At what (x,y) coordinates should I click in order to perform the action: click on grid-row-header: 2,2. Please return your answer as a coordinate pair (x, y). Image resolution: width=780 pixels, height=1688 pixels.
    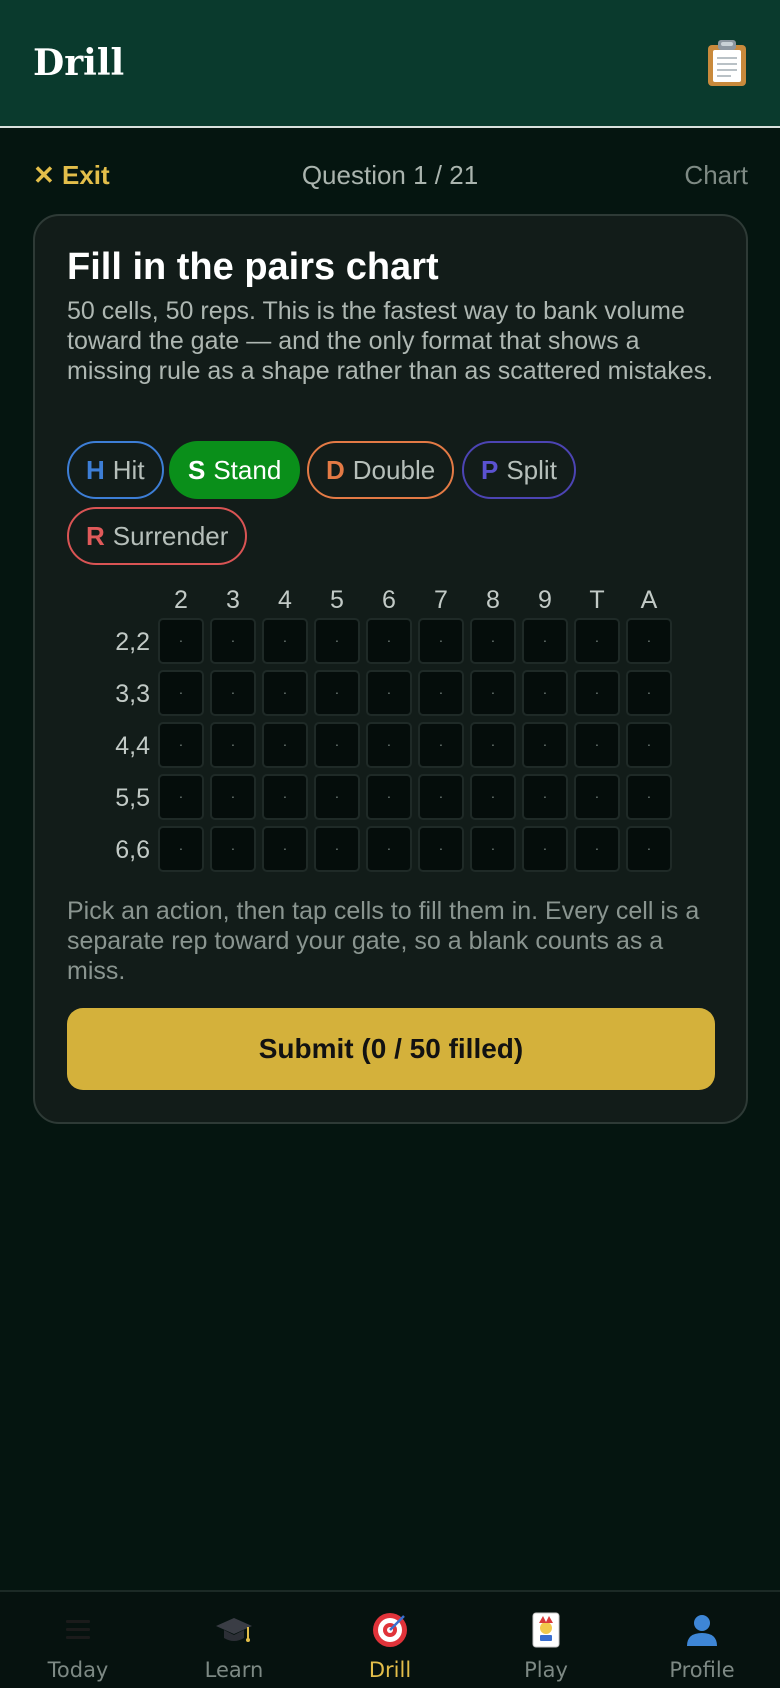
    Looking at the image, I should click on (132, 642).